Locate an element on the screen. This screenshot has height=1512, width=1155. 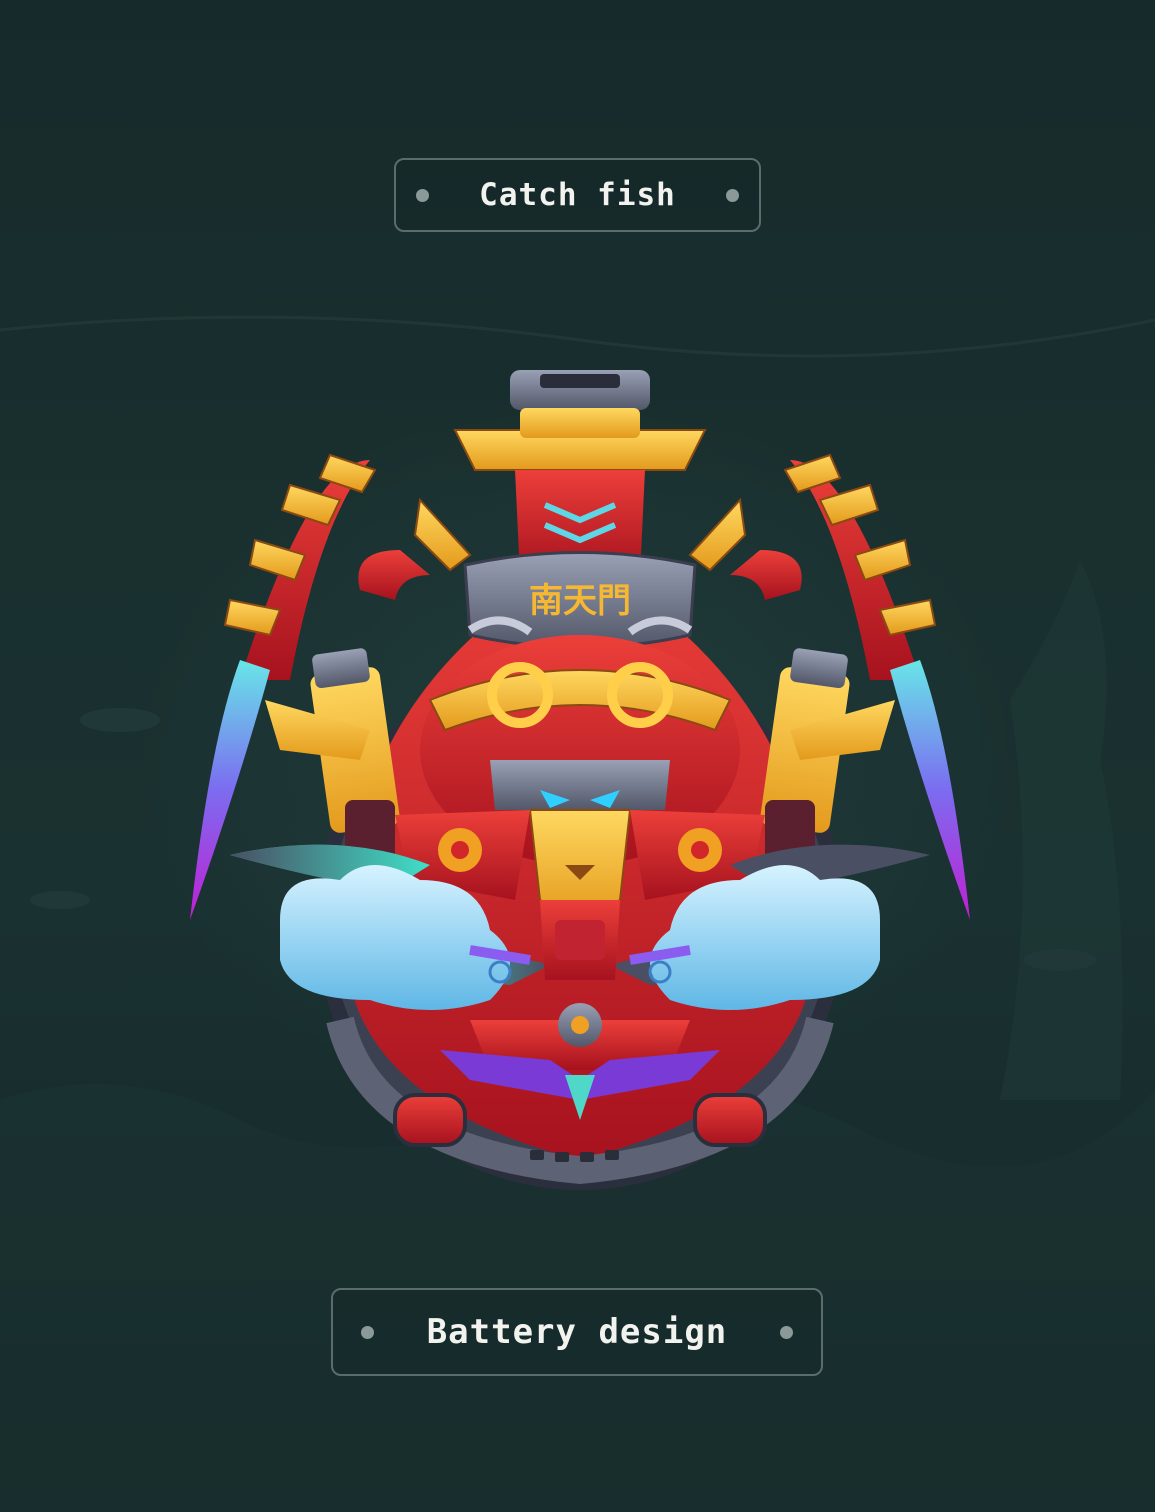
top-title-badge: Catch fish is located at coordinates (577, 195).